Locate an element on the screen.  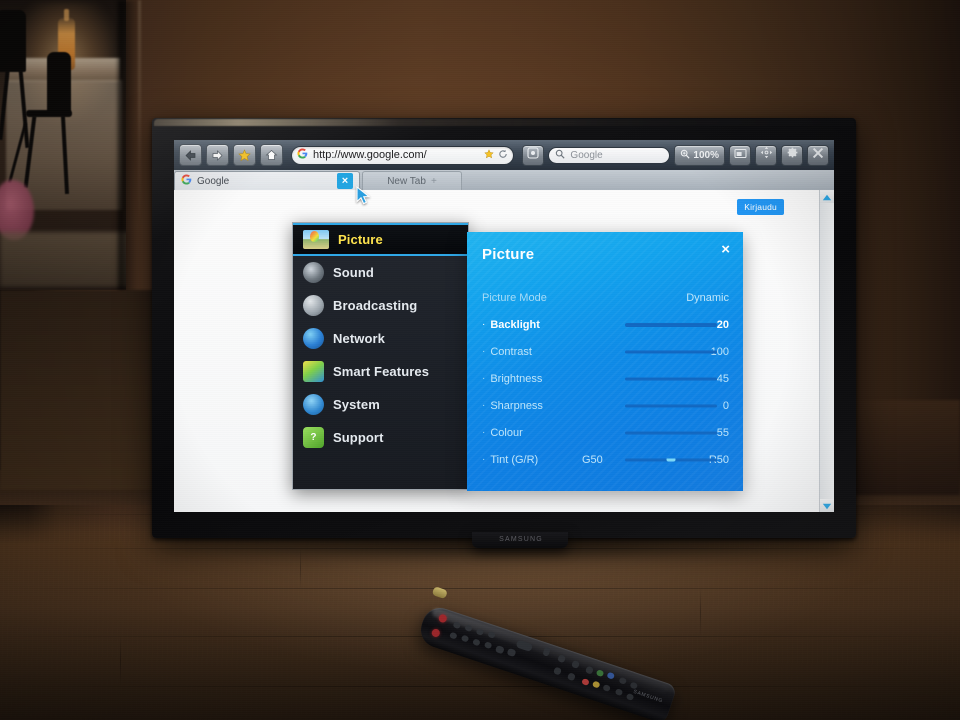
menu-item-support: ? Support is located at coordinates (380, 437).